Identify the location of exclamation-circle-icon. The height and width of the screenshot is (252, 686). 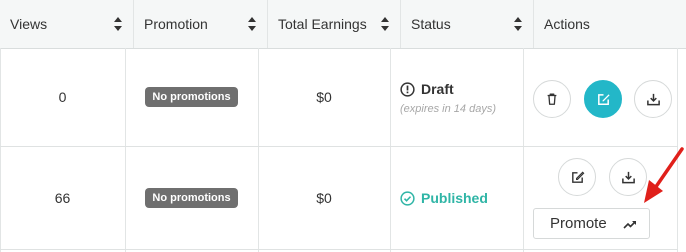
(407, 89).